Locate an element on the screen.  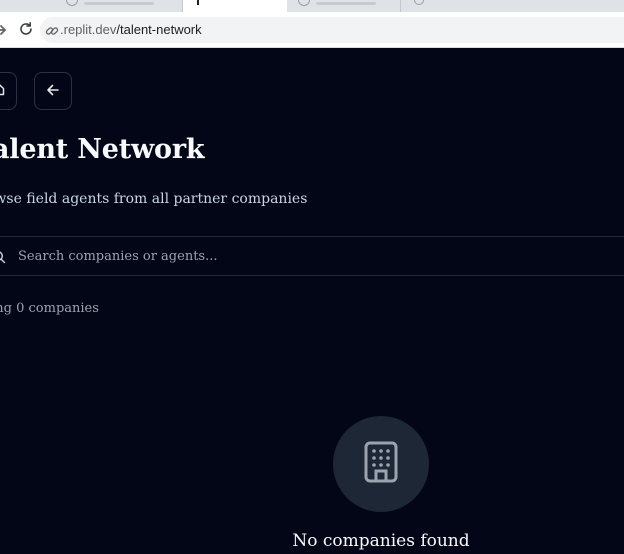
arrow-left-icon is located at coordinates (53, 91).